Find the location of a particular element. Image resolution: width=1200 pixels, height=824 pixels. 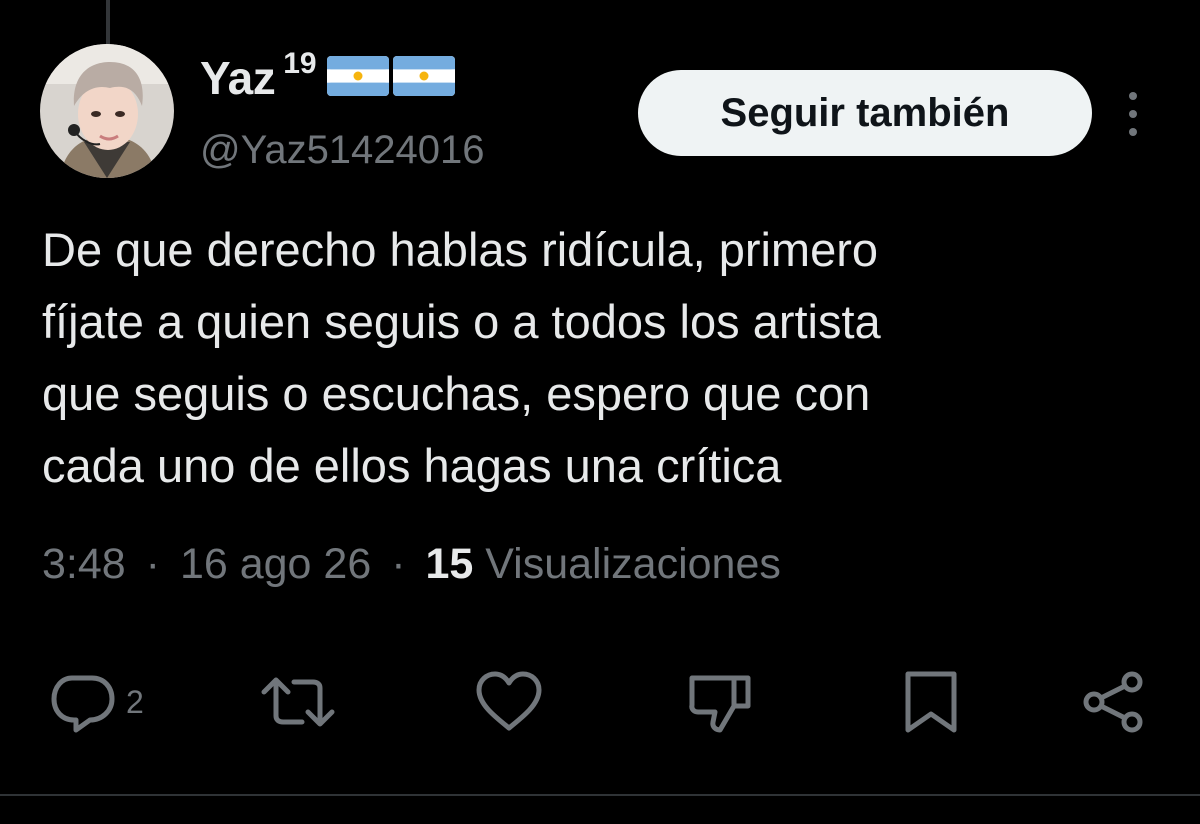

divider is located at coordinates (600, 795).